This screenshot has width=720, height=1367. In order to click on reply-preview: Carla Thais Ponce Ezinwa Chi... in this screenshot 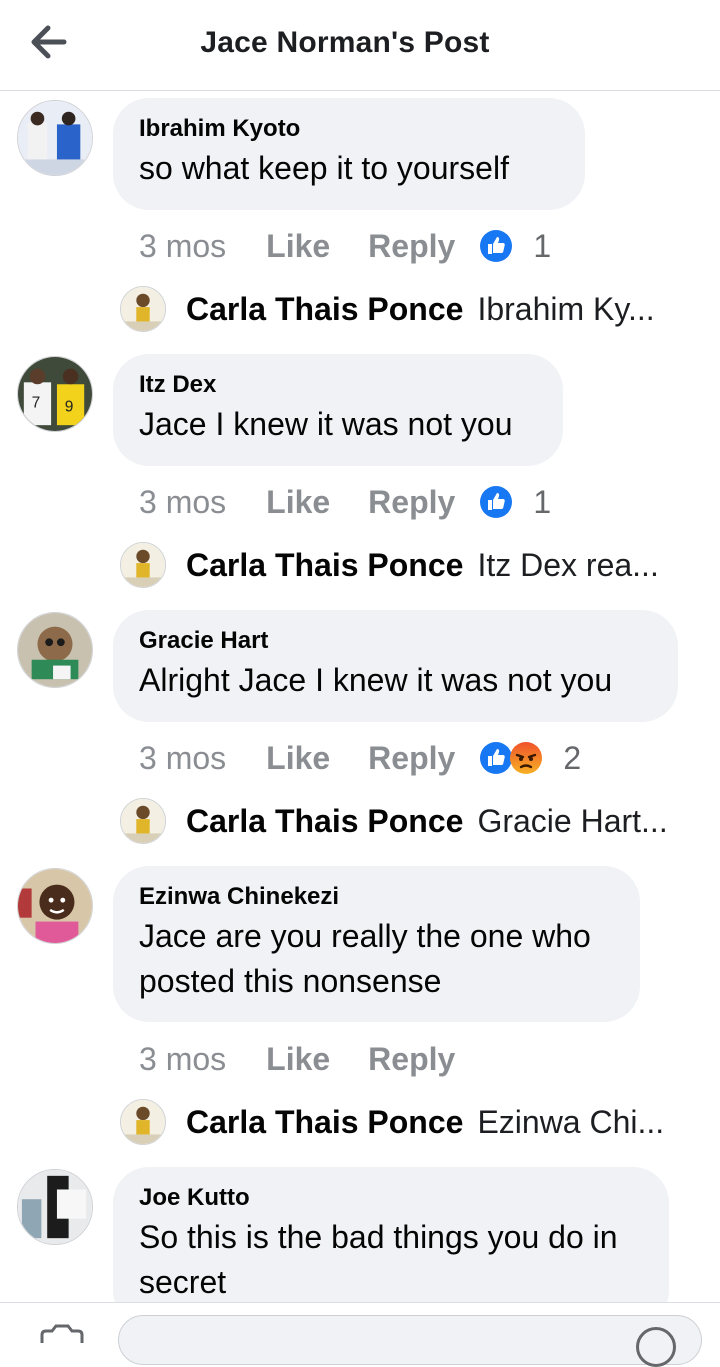, I will do `click(392, 1122)`.